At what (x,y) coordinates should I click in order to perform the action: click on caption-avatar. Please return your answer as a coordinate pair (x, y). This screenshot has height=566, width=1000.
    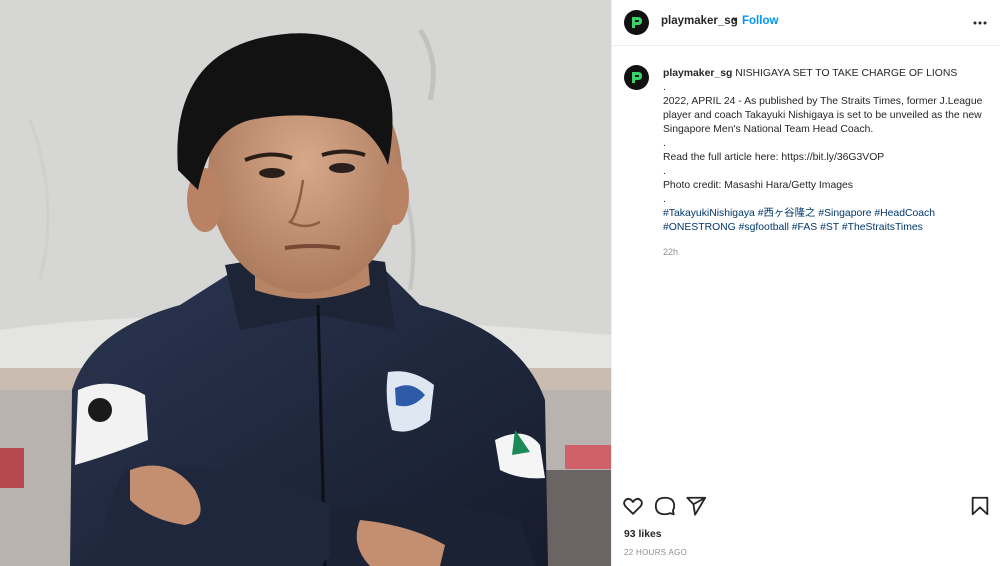
    Looking at the image, I should click on (636, 77).